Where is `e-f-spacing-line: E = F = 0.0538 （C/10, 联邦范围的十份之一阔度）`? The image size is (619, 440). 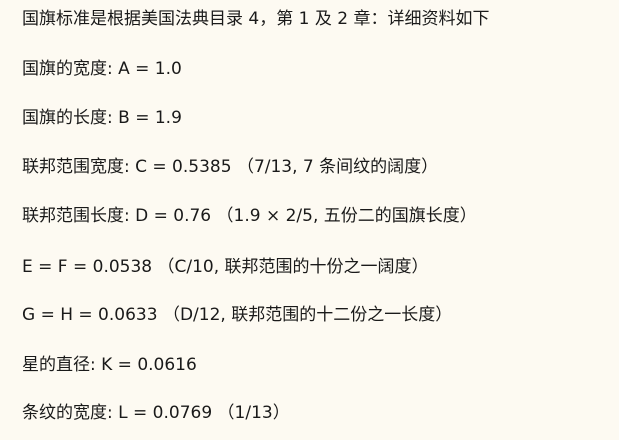 e-f-spacing-line: E = F = 0.0538 （C/10, 联邦范围的十份之一阔度） is located at coordinates (225, 267).